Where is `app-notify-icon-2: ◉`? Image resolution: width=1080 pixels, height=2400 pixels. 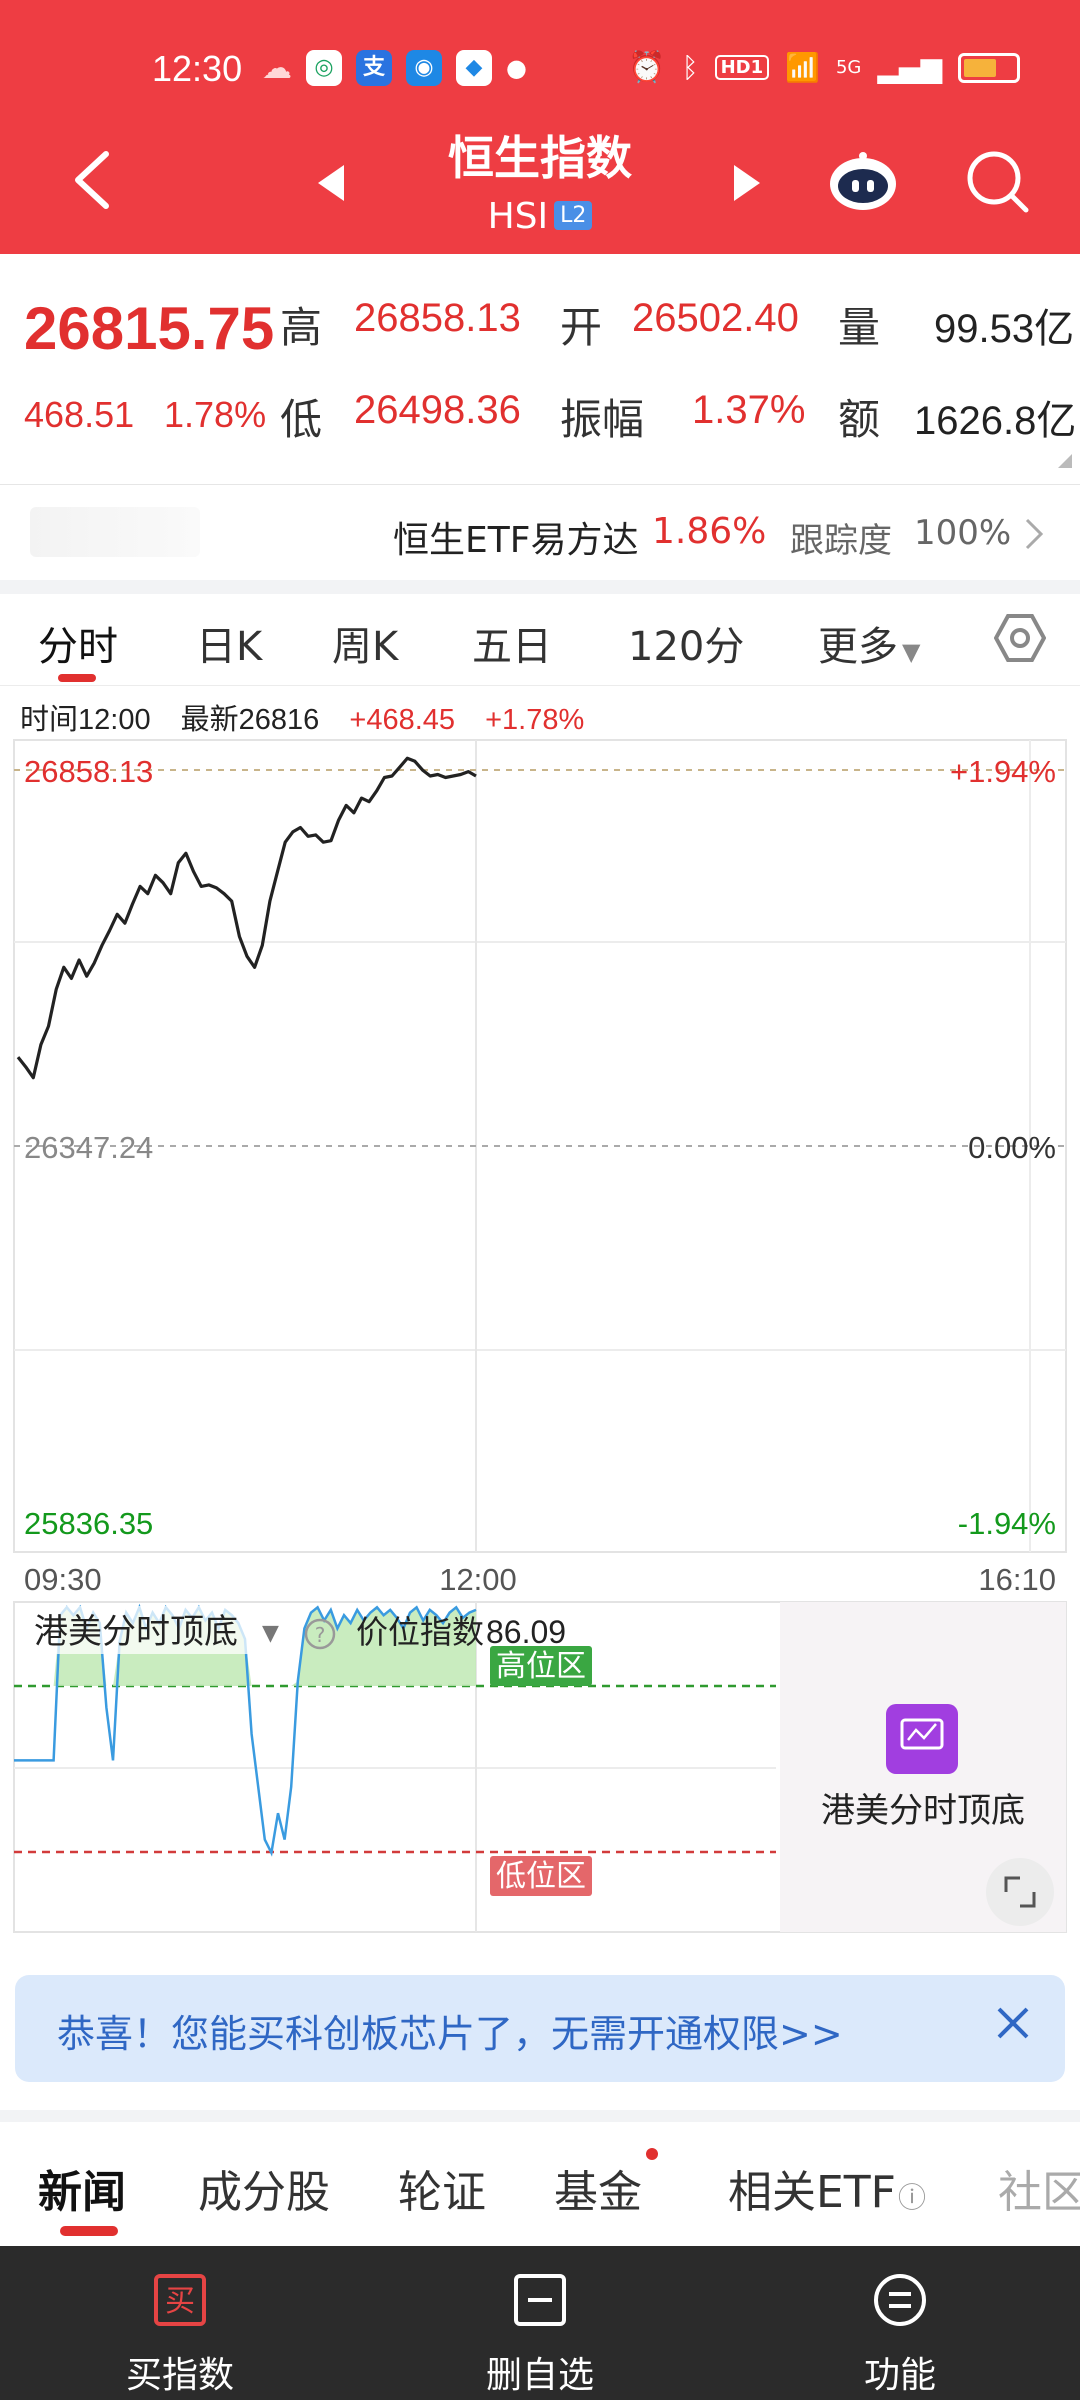 app-notify-icon-2: ◉ is located at coordinates (424, 68).